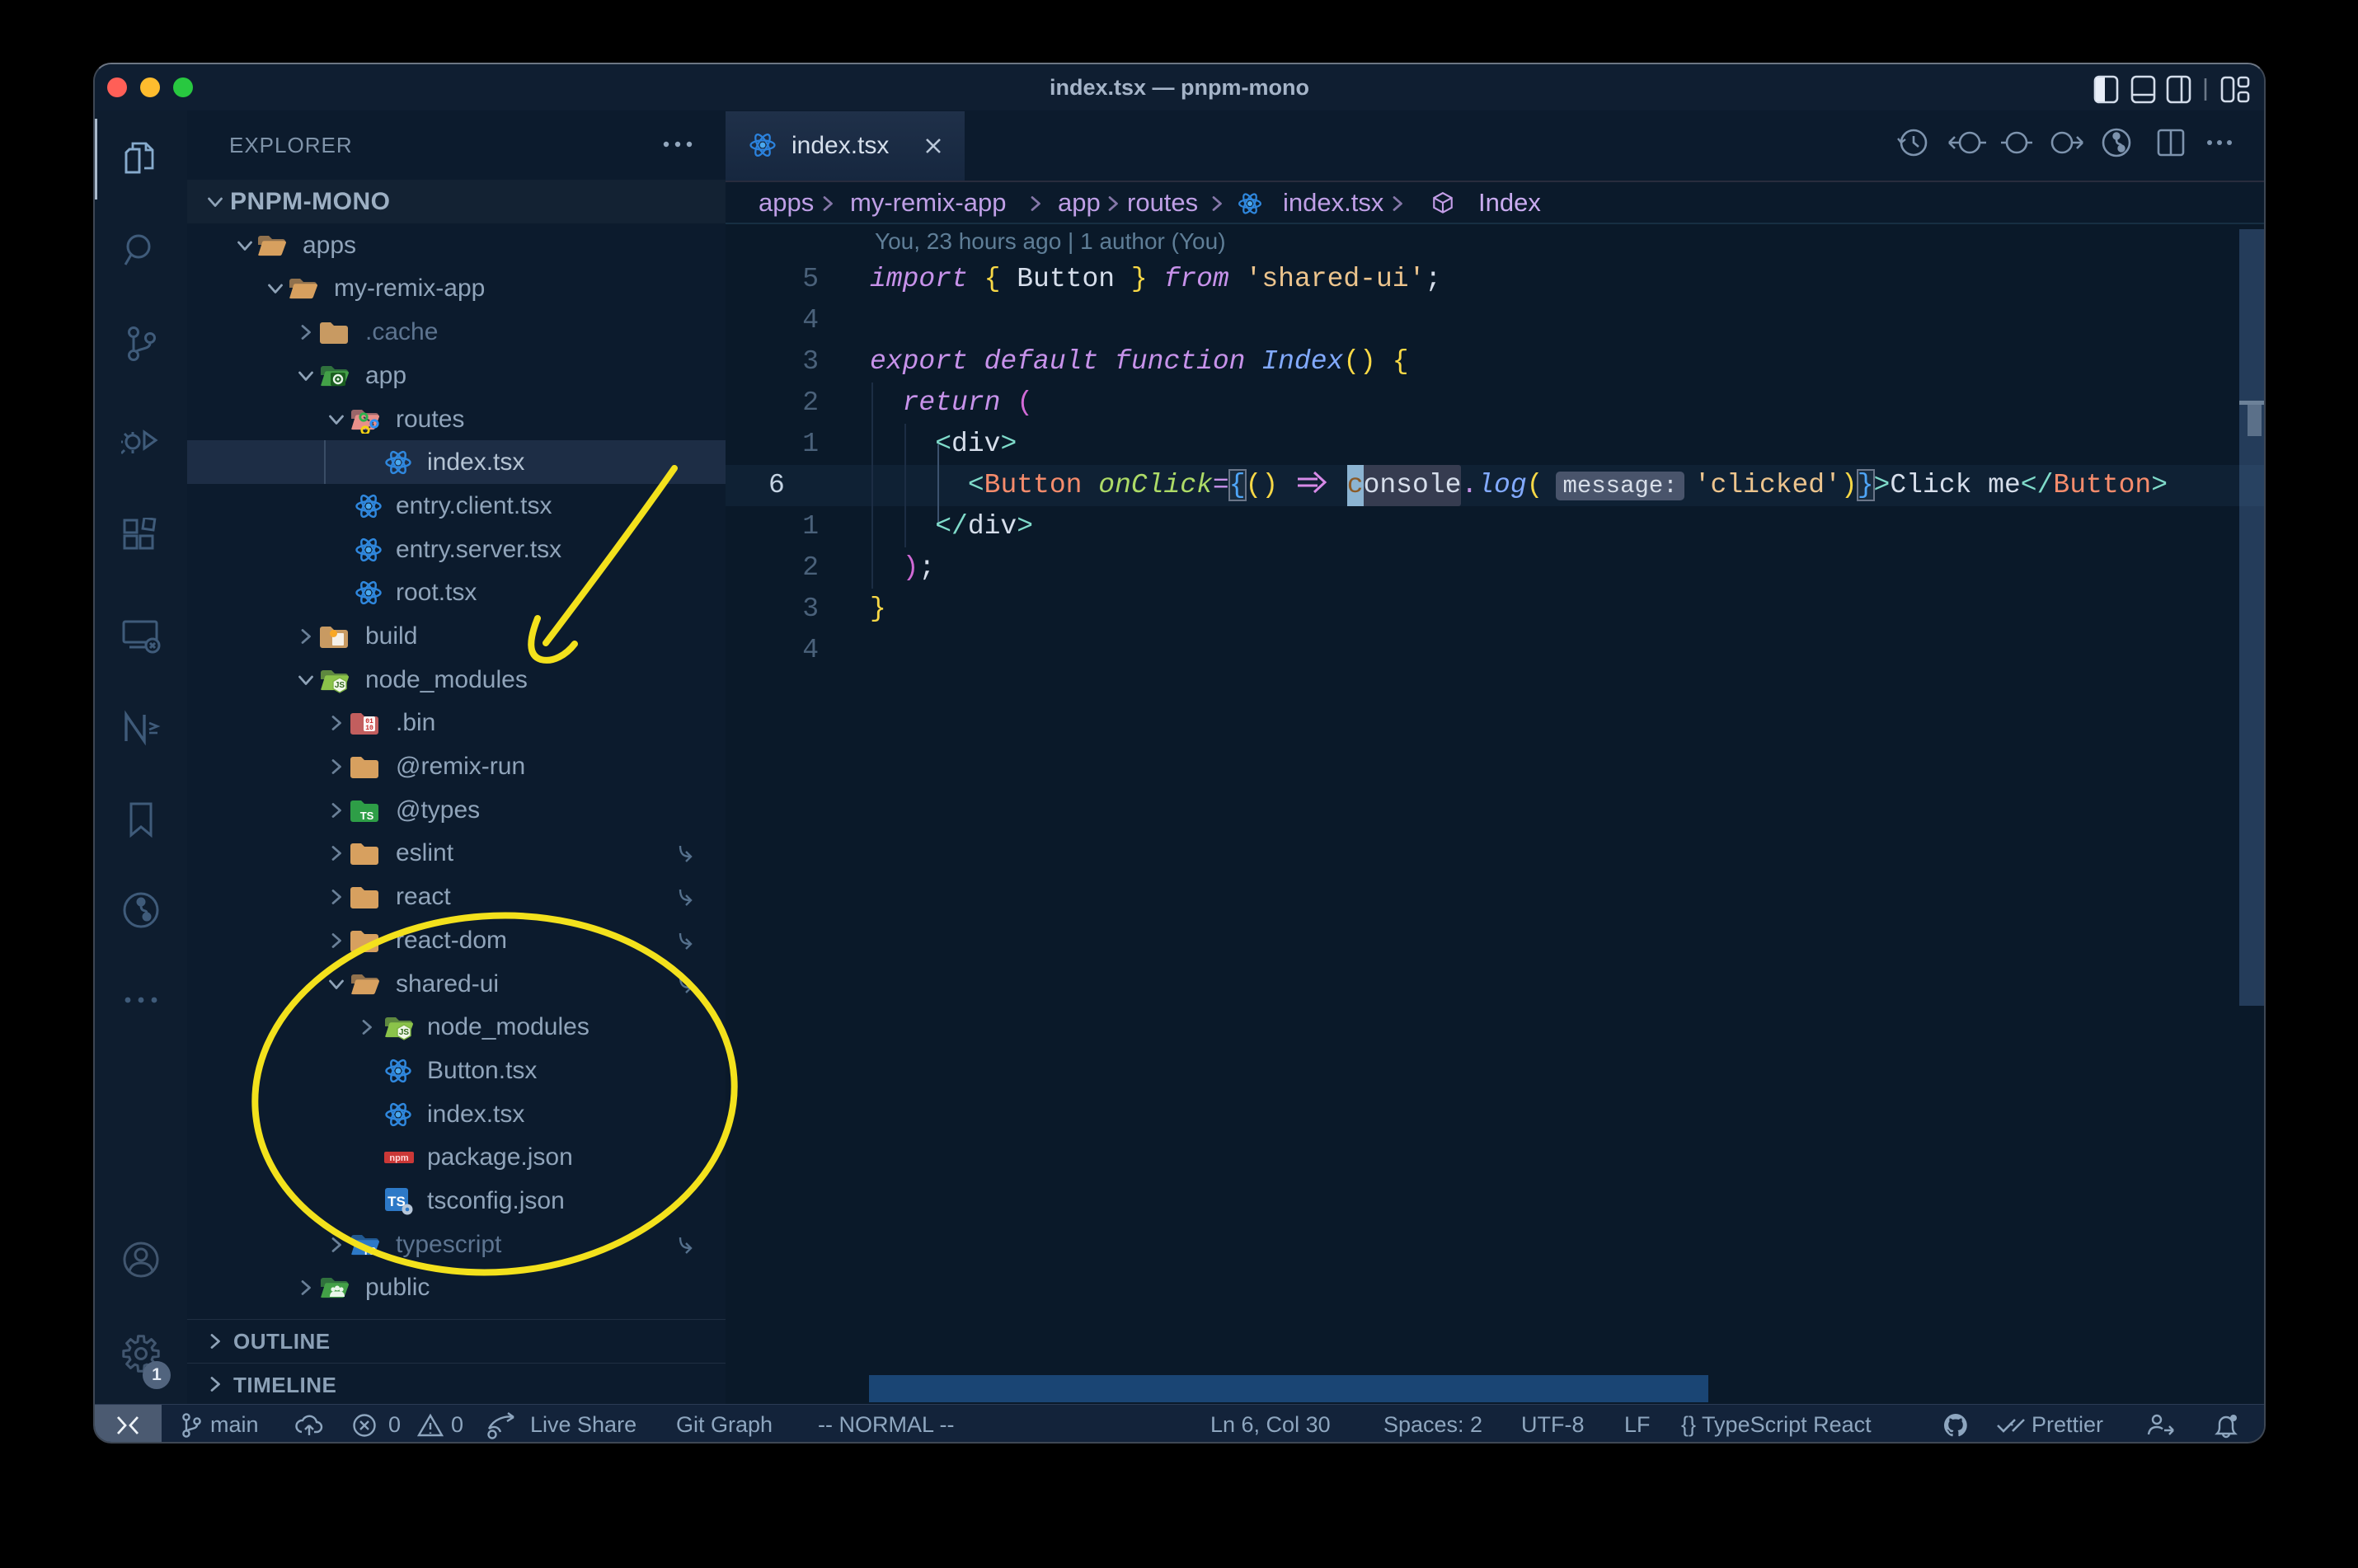 This screenshot has width=2358, height=1568. What do you see at coordinates (369, 728) in the screenshot?
I see `svg-text: 10` at bounding box center [369, 728].